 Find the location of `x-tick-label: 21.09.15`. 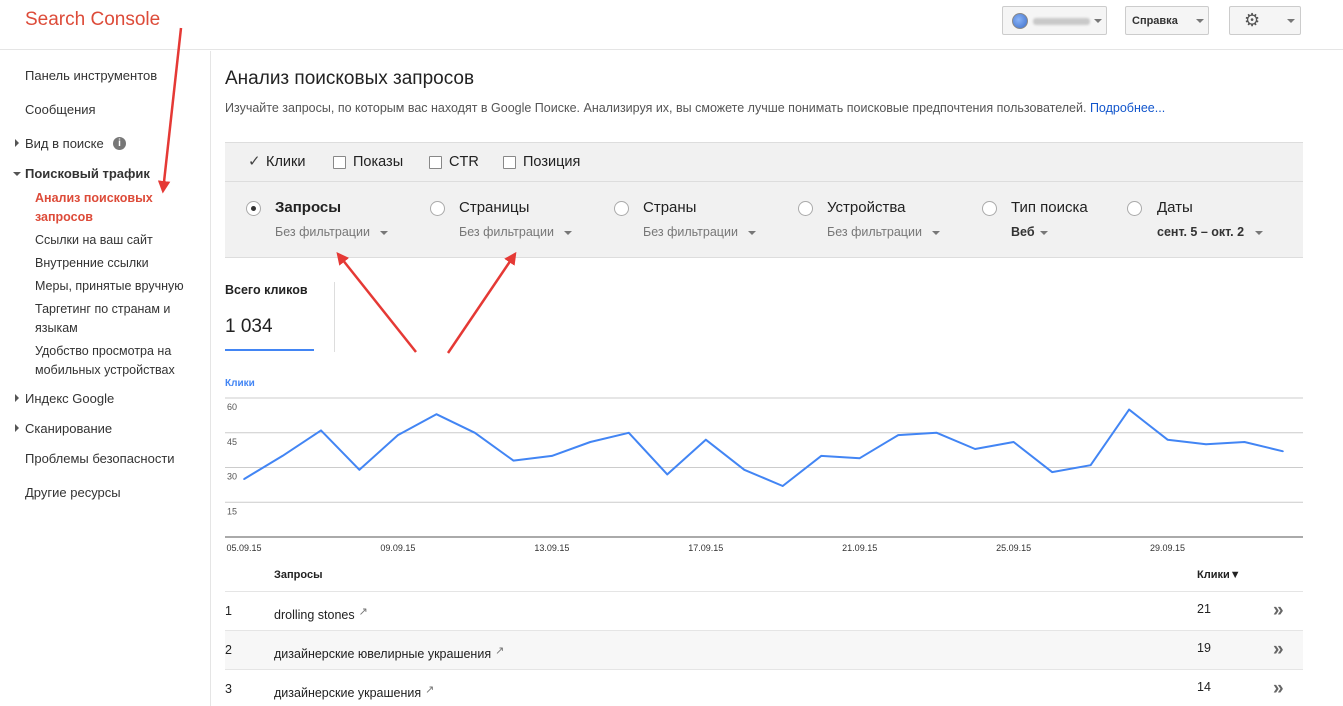

x-tick-label: 21.09.15 is located at coordinates (859, 548).